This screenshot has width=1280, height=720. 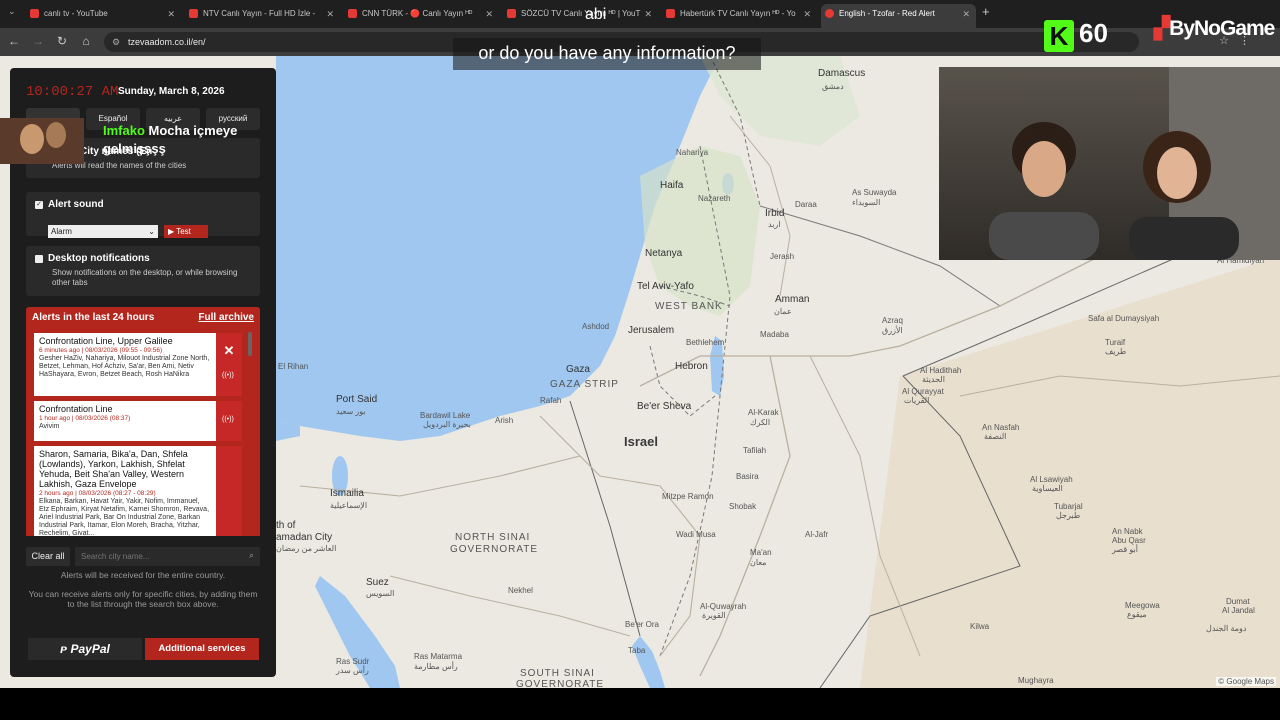 What do you see at coordinates (692, 152) in the screenshot?
I see `map-label: Nahariya` at bounding box center [692, 152].